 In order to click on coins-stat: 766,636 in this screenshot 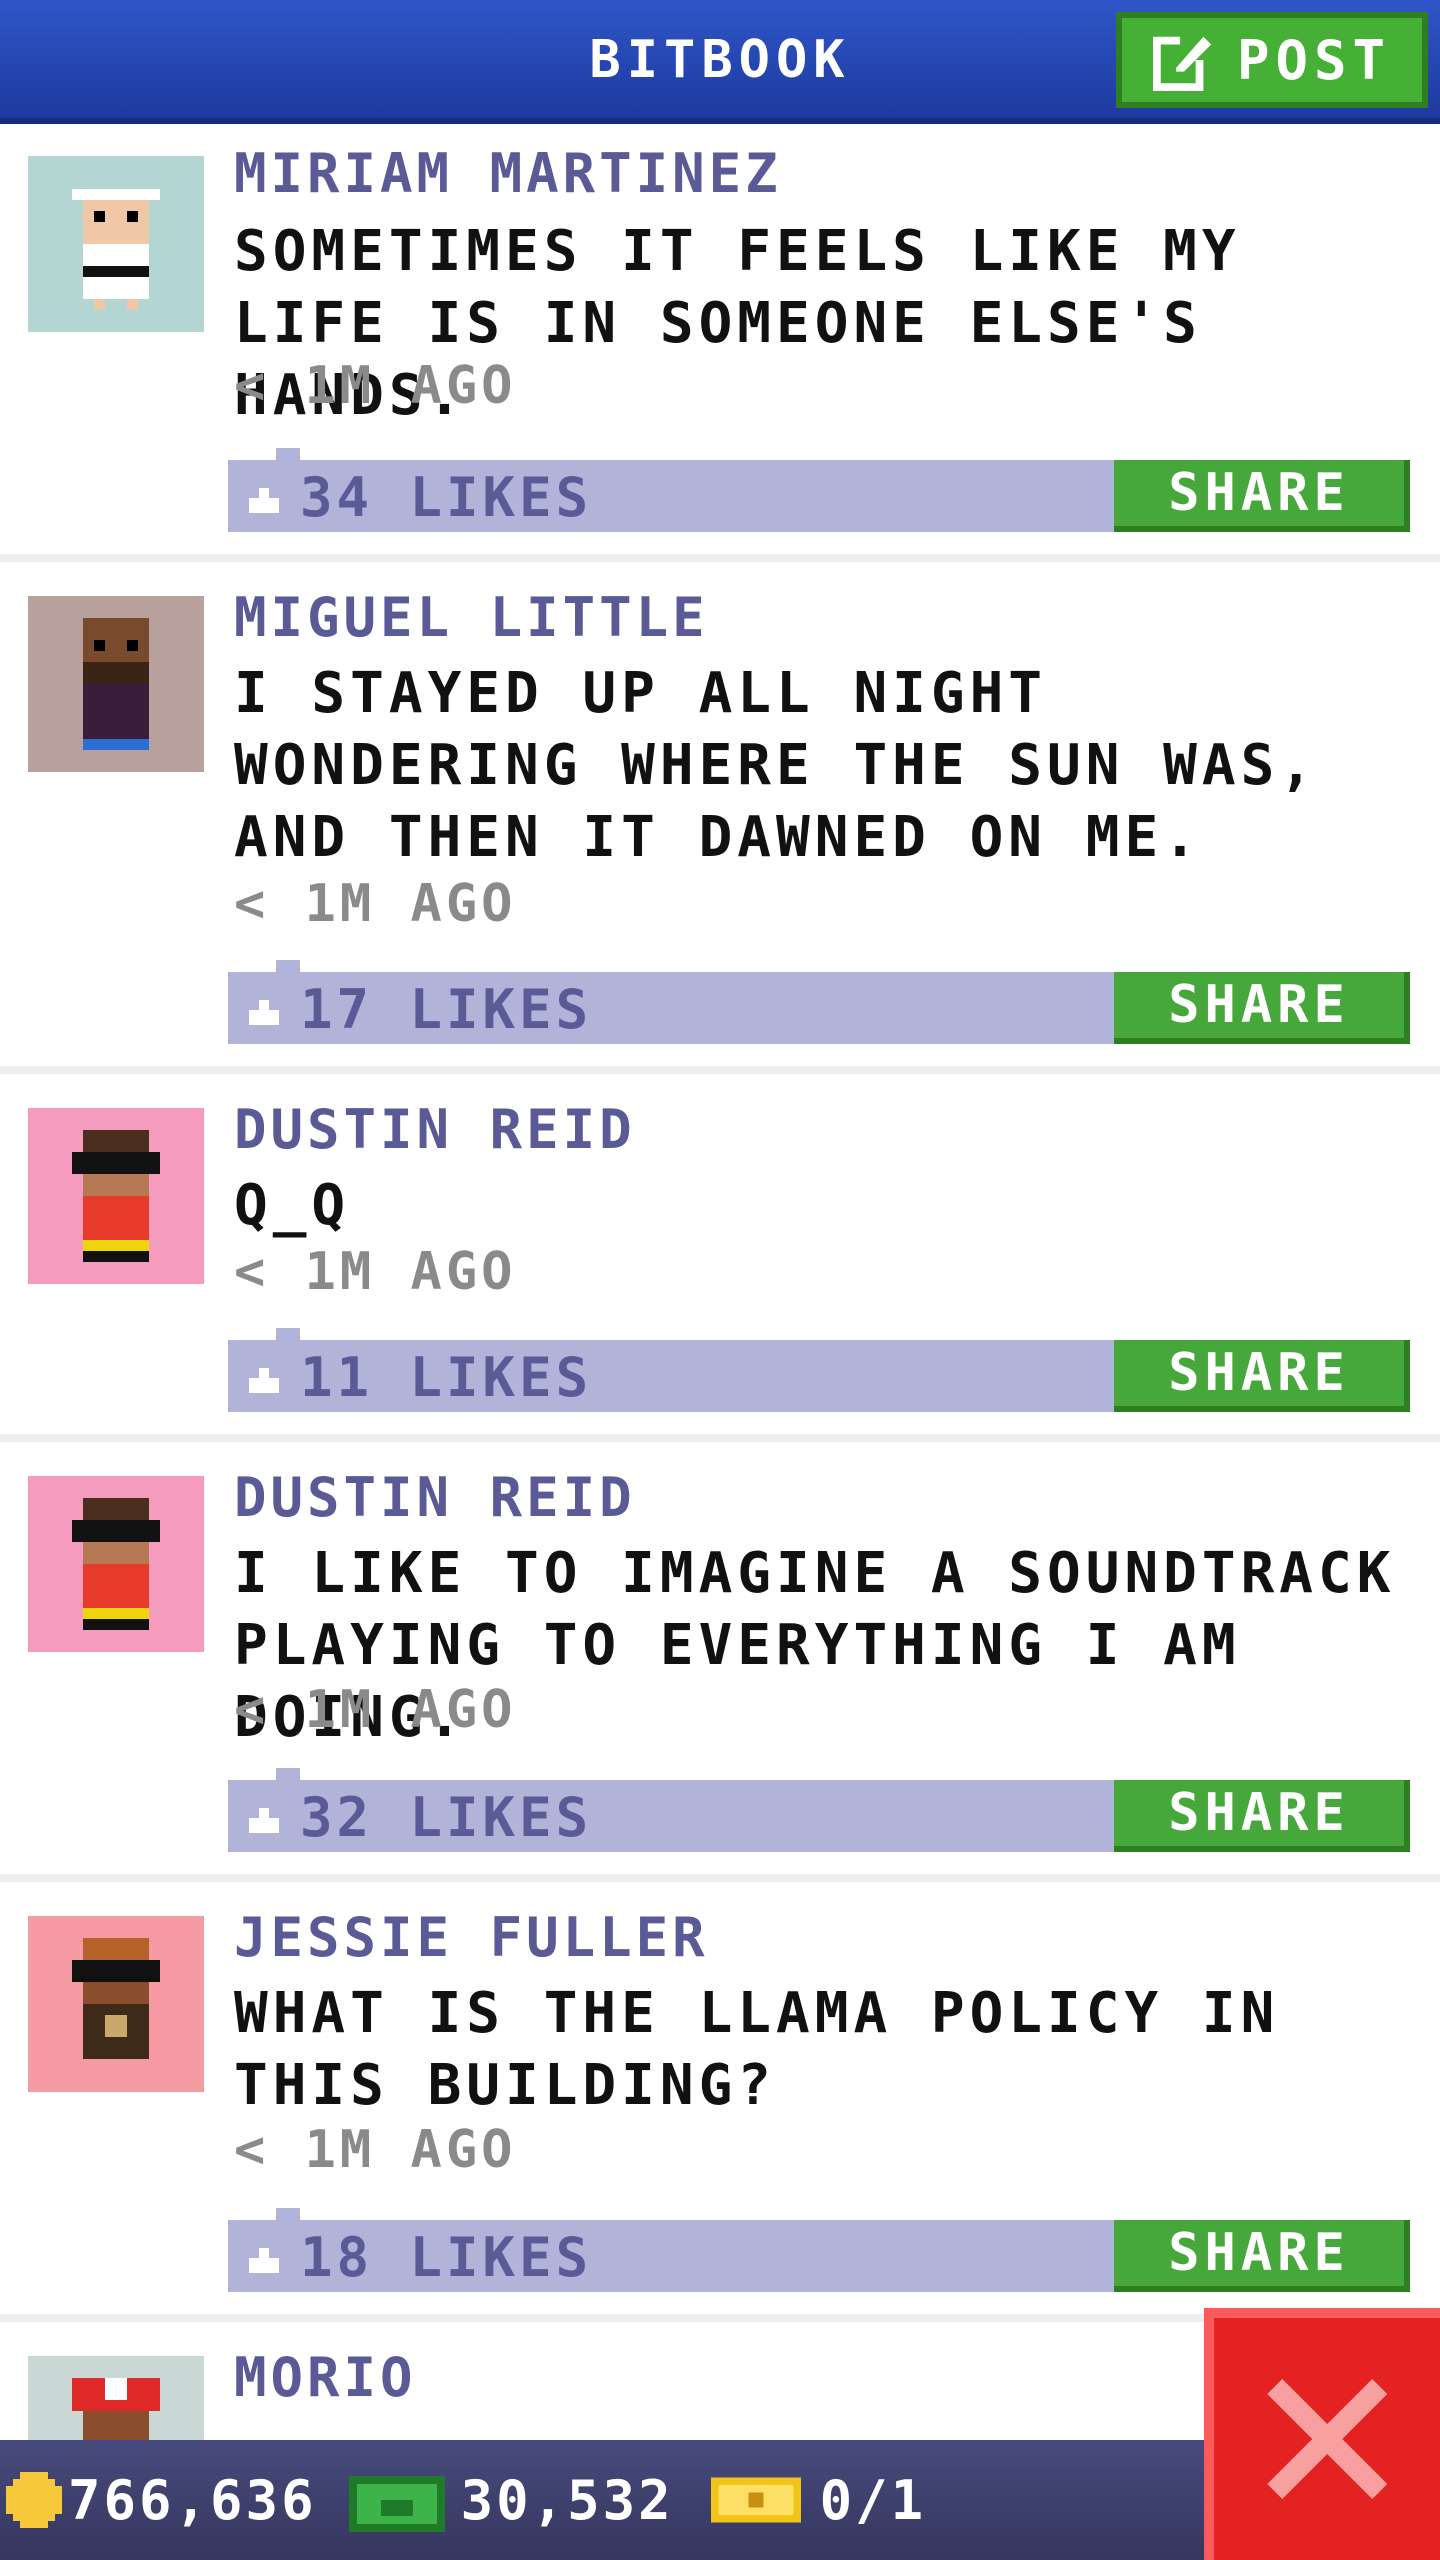, I will do `click(161, 2500)`.